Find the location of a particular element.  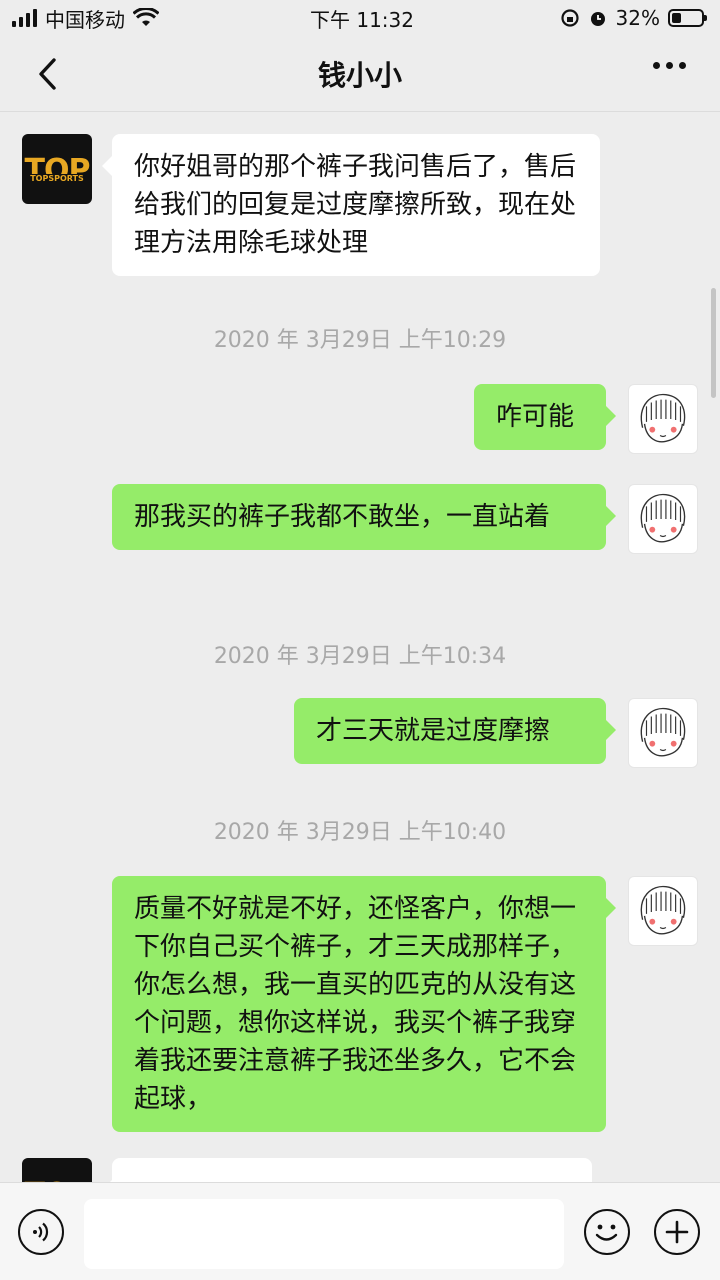

chevron-left-icon is located at coordinates (47, 74).